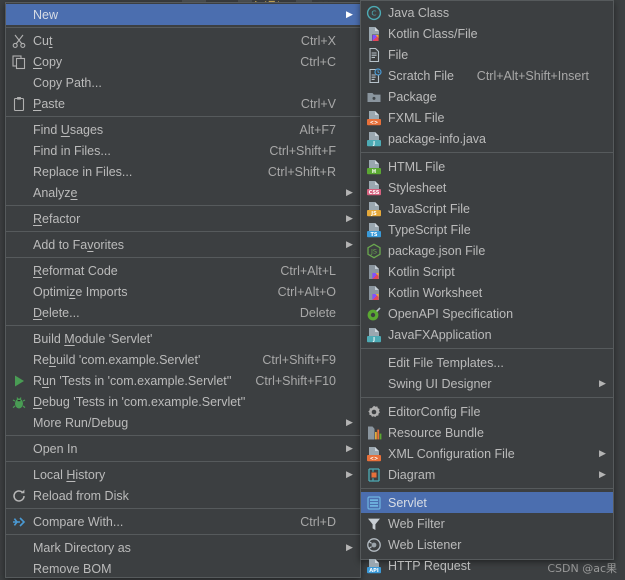 The image size is (625, 580). What do you see at coordinates (416, 523) in the screenshot?
I see `menu-item-label: Web Filter` at bounding box center [416, 523].